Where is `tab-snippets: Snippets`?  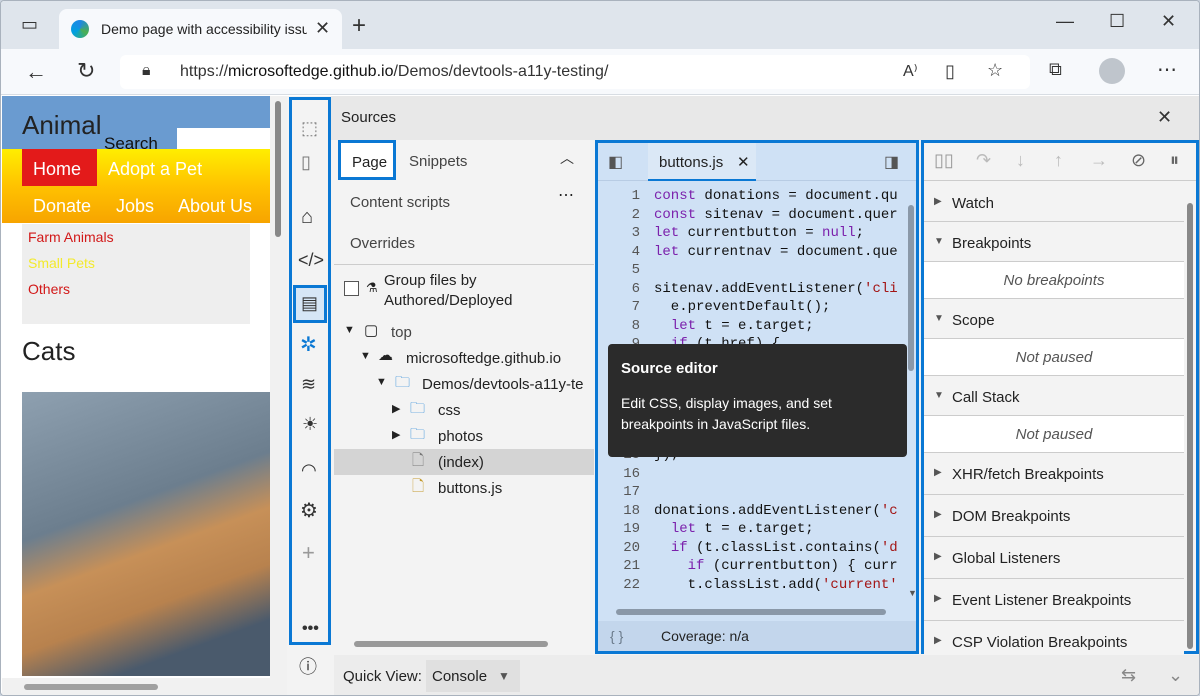
tab-snippets: Snippets is located at coordinates (438, 161).